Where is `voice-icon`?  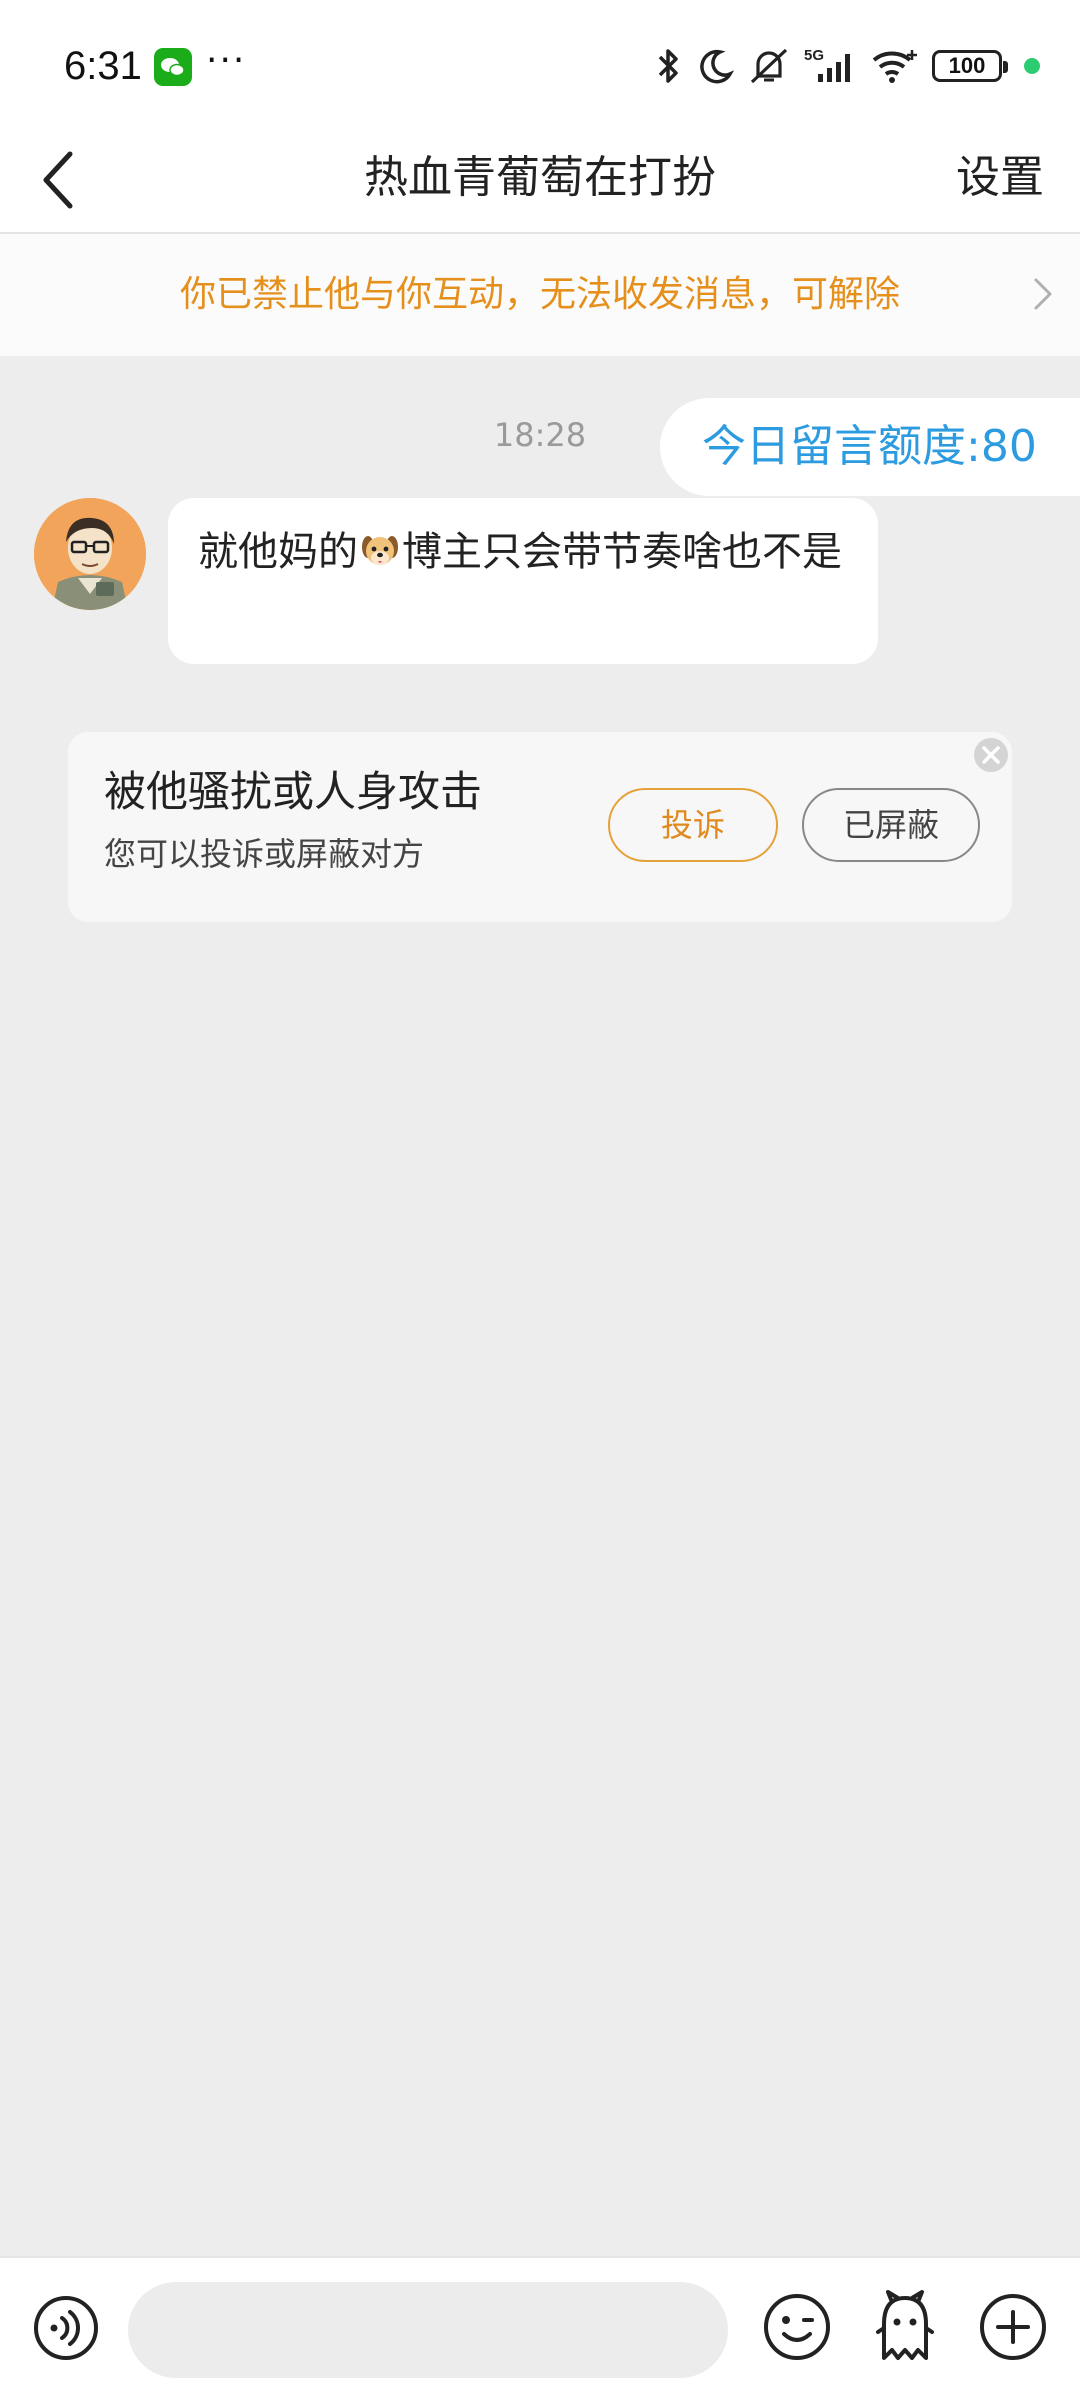
voice-icon is located at coordinates (66, 2328).